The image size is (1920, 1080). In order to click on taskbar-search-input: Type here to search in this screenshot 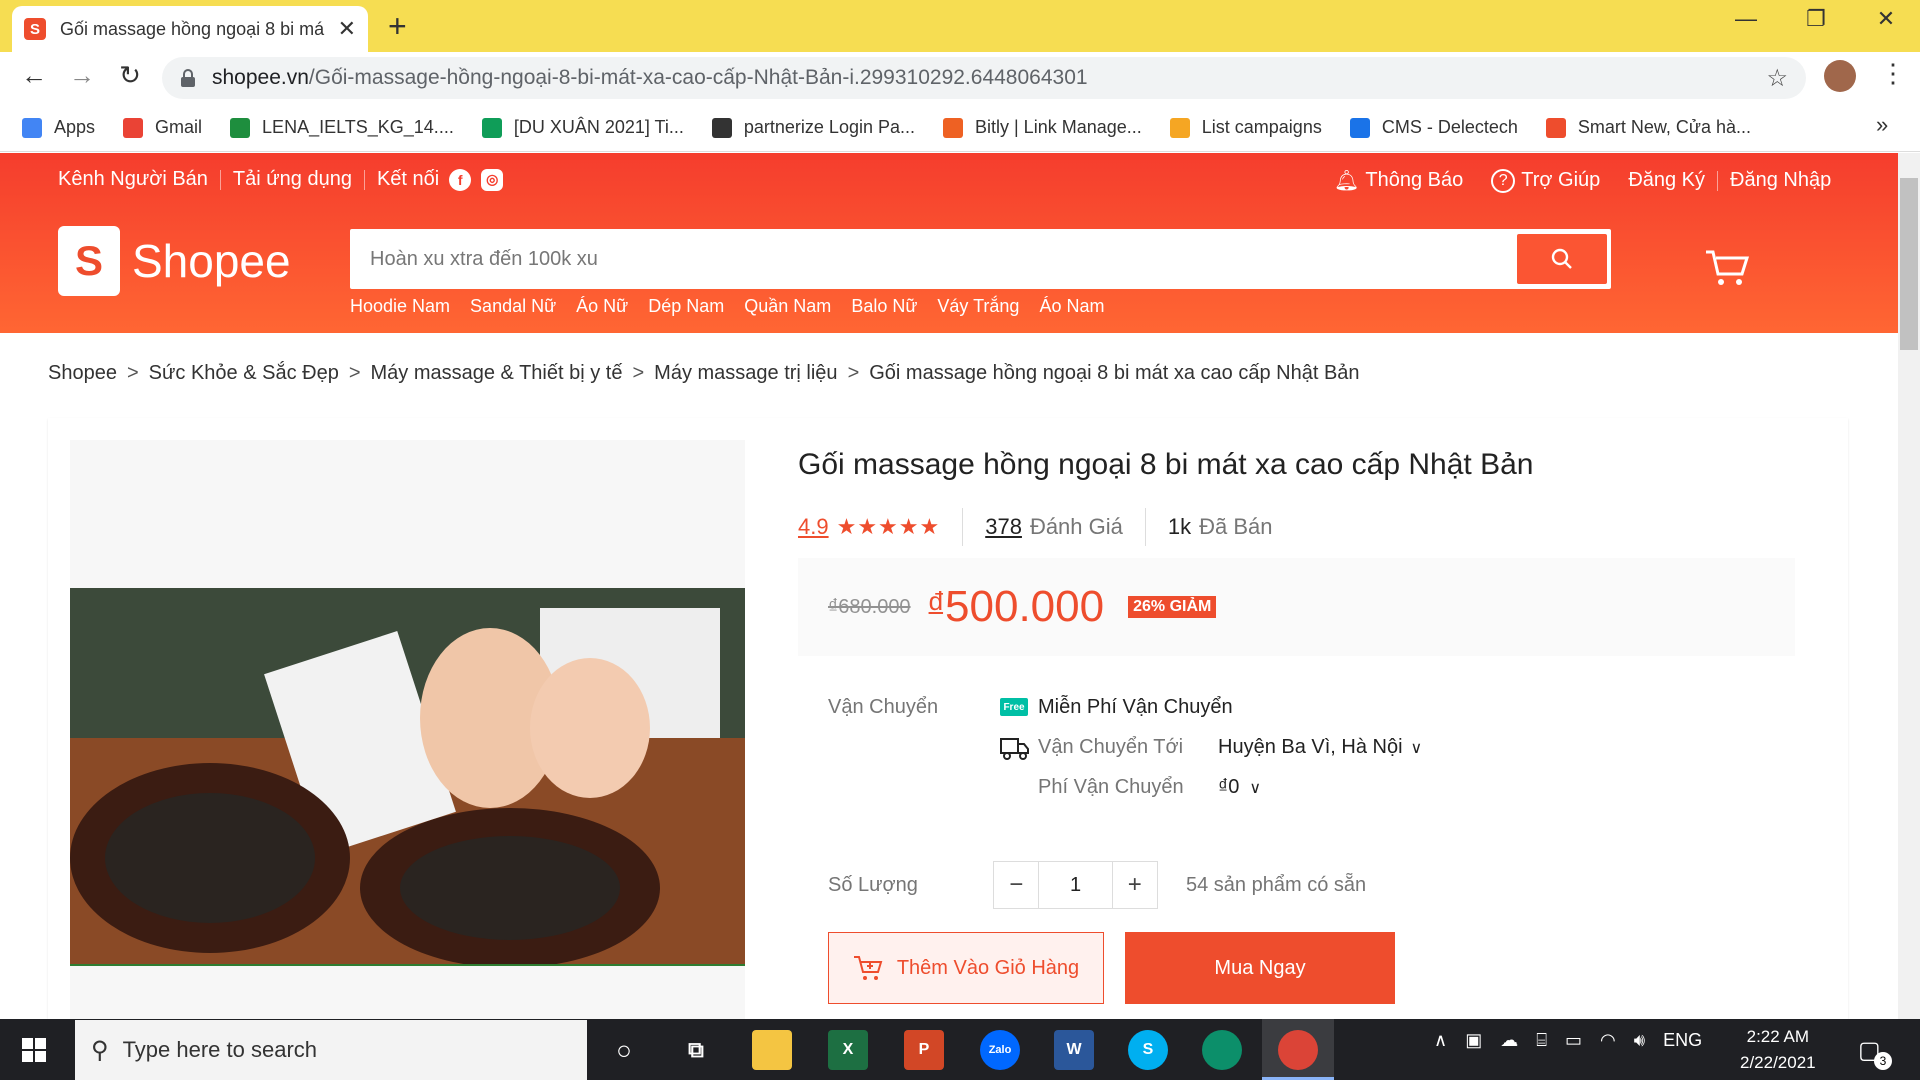, I will do `click(220, 1050)`.